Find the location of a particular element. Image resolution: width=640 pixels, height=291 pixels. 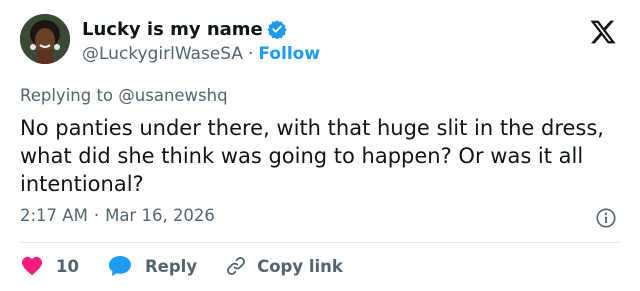

like-count: 10 is located at coordinates (67, 266).